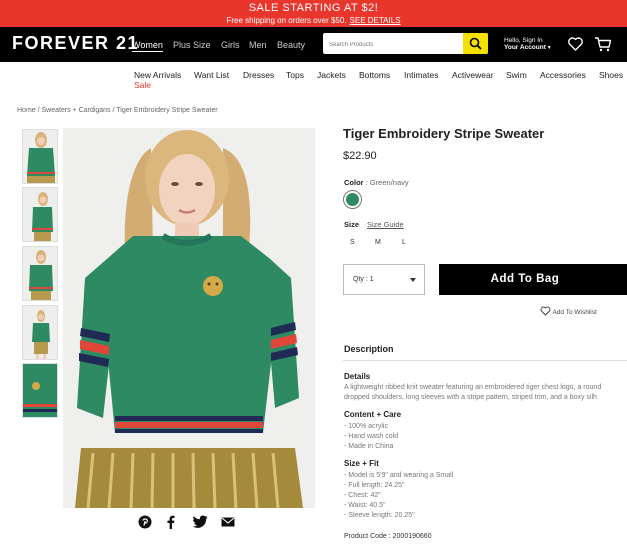  I want to click on color-swatch-green-navy, so click(352, 199).